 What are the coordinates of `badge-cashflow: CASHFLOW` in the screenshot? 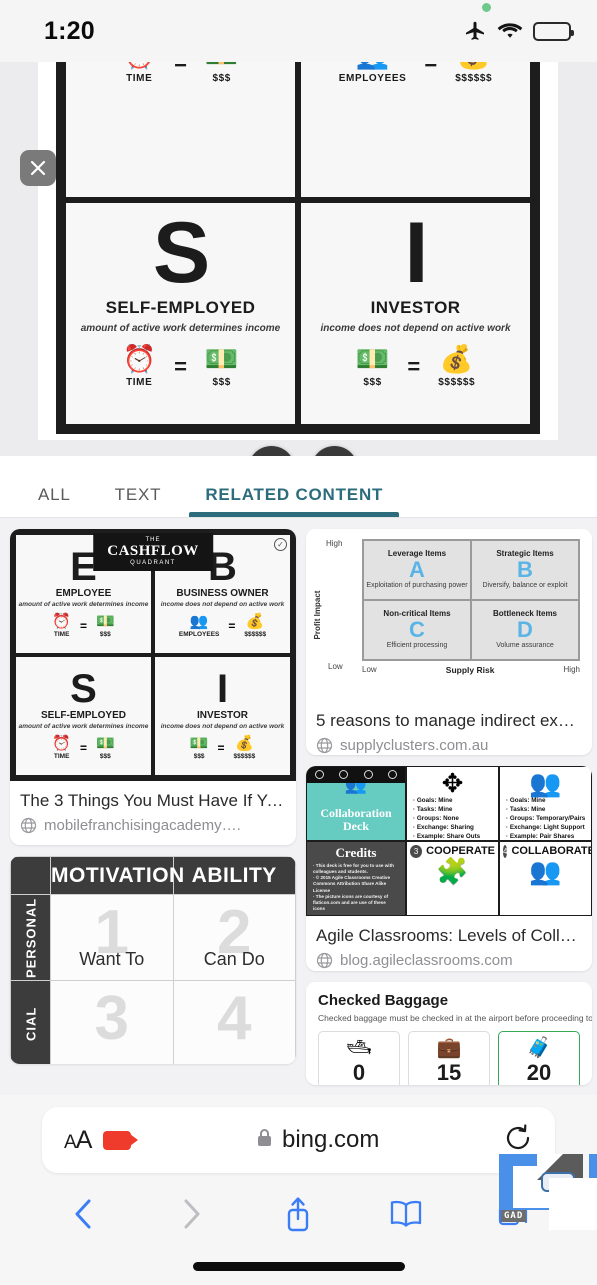 It's located at (153, 551).